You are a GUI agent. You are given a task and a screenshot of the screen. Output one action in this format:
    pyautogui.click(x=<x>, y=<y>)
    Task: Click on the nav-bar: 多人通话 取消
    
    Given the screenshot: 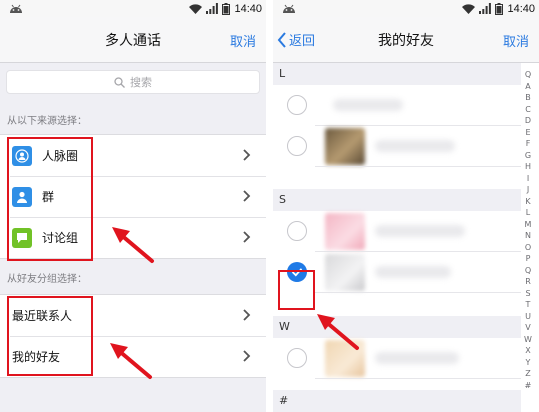 What is the action you would take?
    pyautogui.click(x=133, y=40)
    